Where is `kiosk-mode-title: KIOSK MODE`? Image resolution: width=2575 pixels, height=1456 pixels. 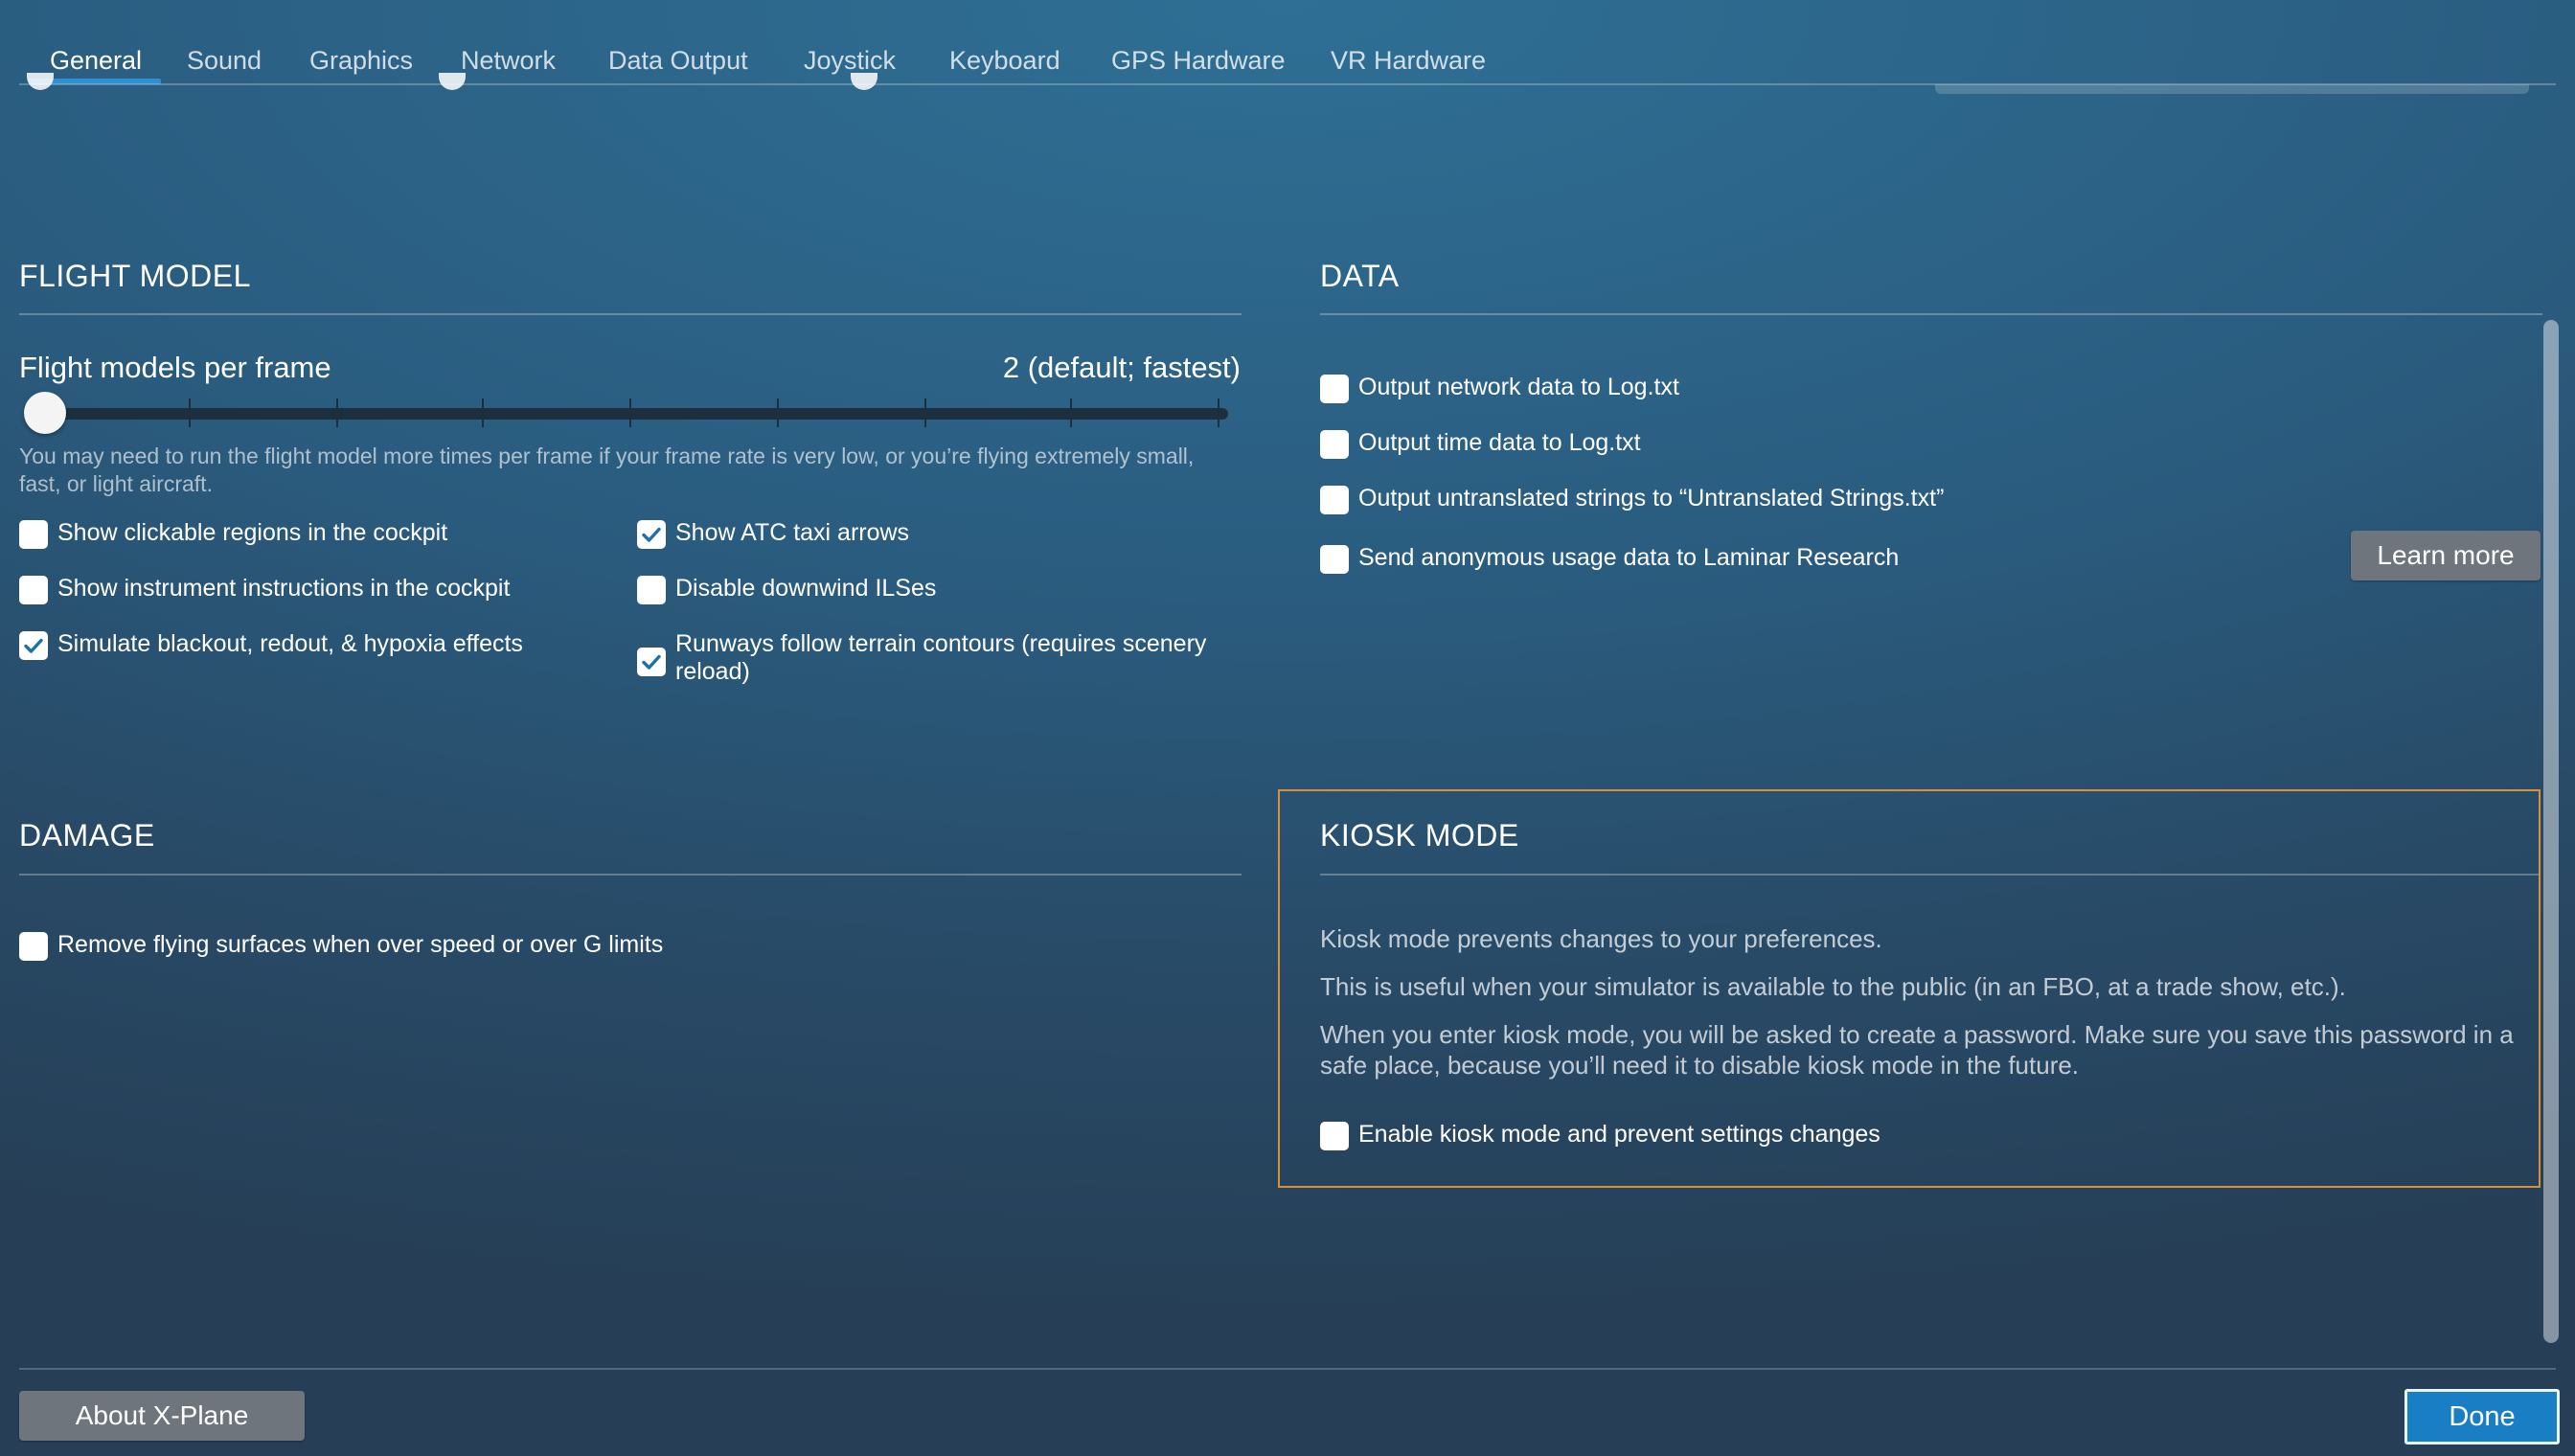
kiosk-mode-title: KIOSK MODE is located at coordinates (1419, 835).